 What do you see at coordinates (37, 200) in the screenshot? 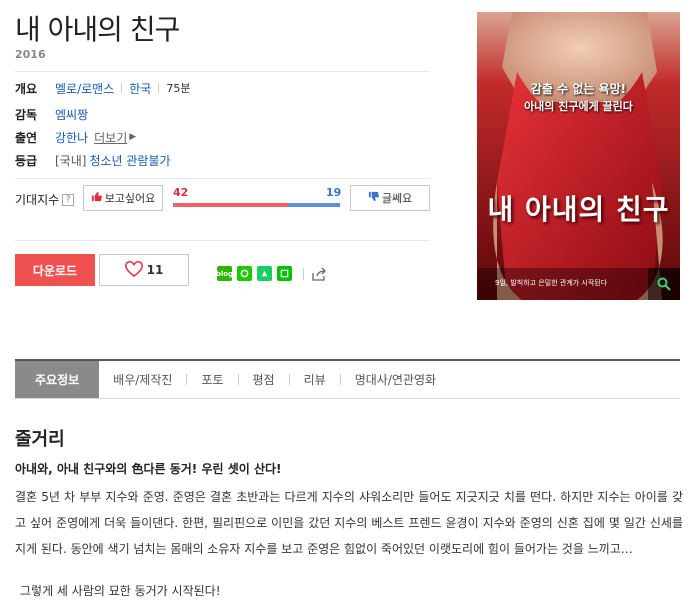
I see `expectation-text: 기대지수` at bounding box center [37, 200].